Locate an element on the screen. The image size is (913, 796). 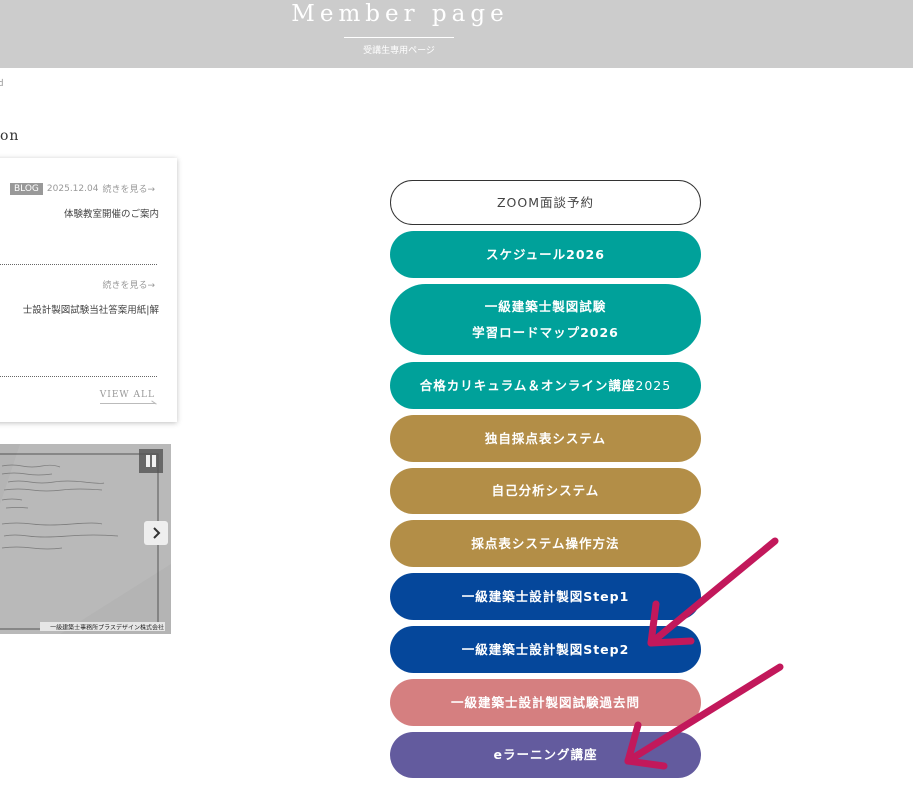
self-analysis-button: 自己分析システム is located at coordinates (545, 491).